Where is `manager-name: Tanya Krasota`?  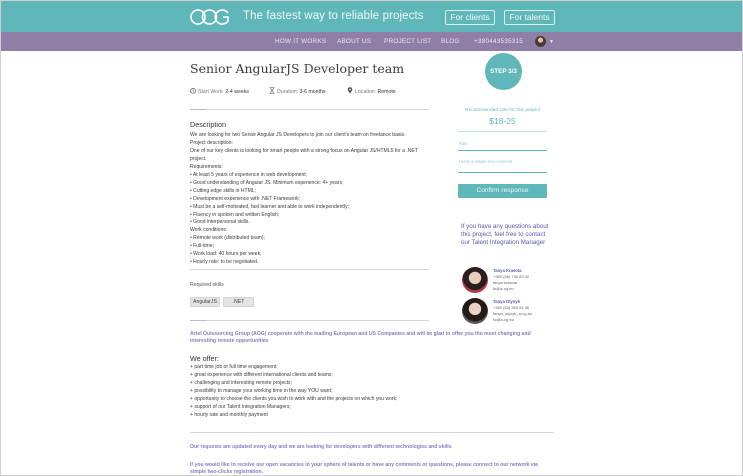 manager-name: Tanya Krasota is located at coordinates (507, 270).